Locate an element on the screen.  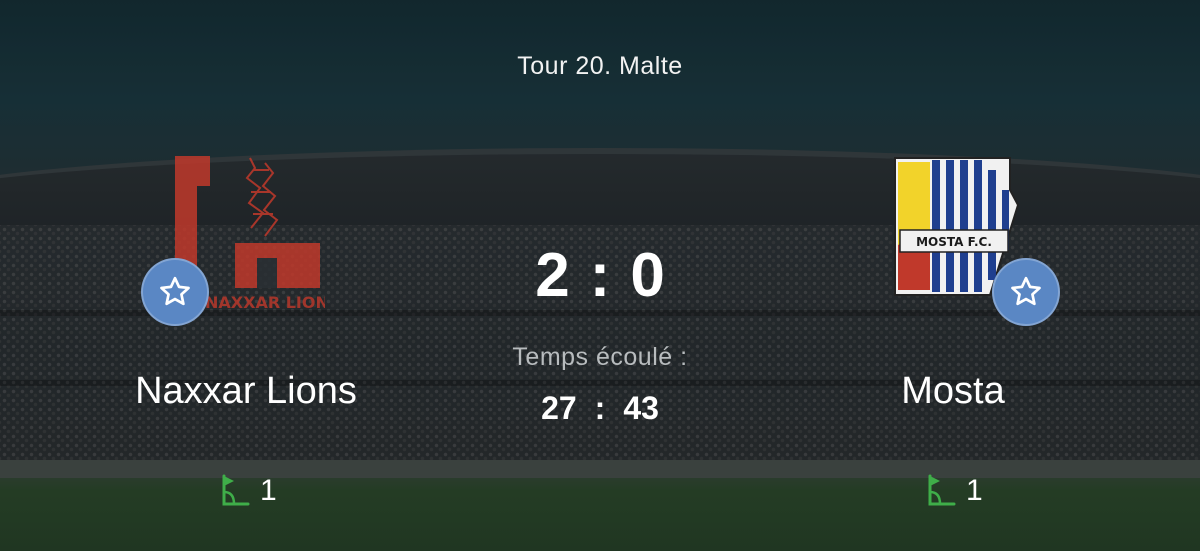
home-favorite-button is located at coordinates (175, 292).